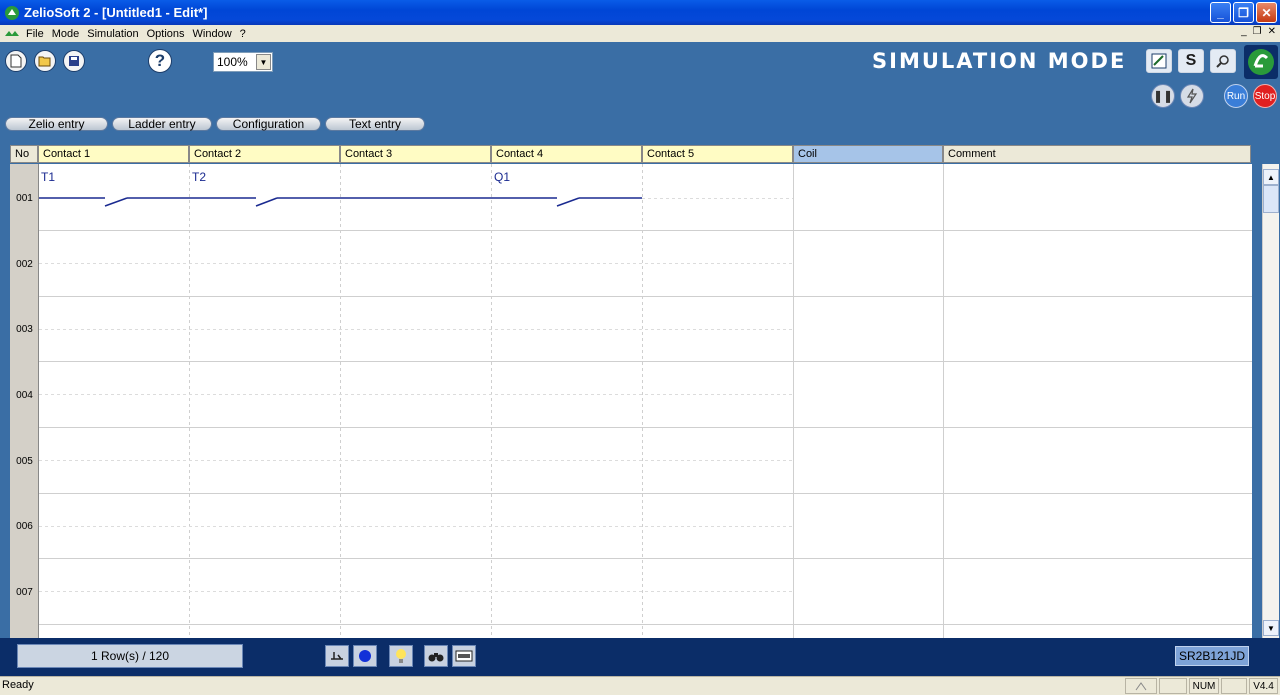 The width and height of the screenshot is (1280, 695). Describe the element at coordinates (365, 656) in the screenshot. I see `blue-circle-icon` at that location.